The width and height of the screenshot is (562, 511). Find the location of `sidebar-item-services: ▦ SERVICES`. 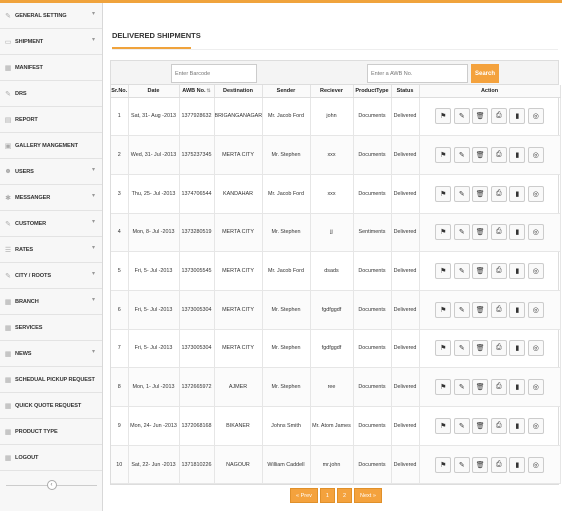

sidebar-item-services: ▦ SERVICES is located at coordinates (51, 328).